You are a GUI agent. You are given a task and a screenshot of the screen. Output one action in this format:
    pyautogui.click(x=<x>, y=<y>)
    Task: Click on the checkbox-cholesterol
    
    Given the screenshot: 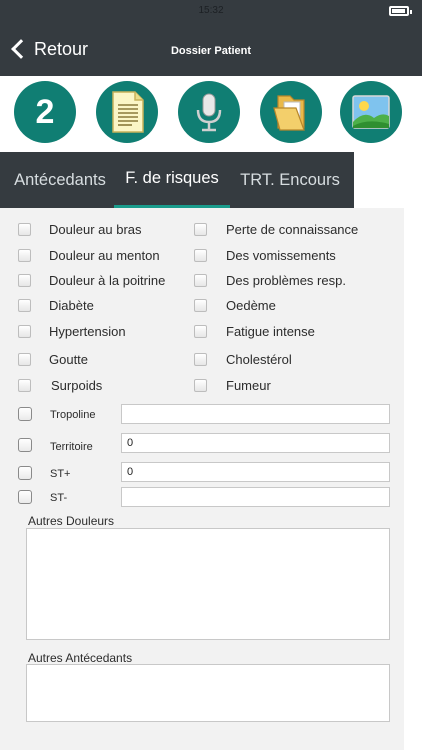 What is the action you would take?
    pyautogui.click(x=200, y=359)
    